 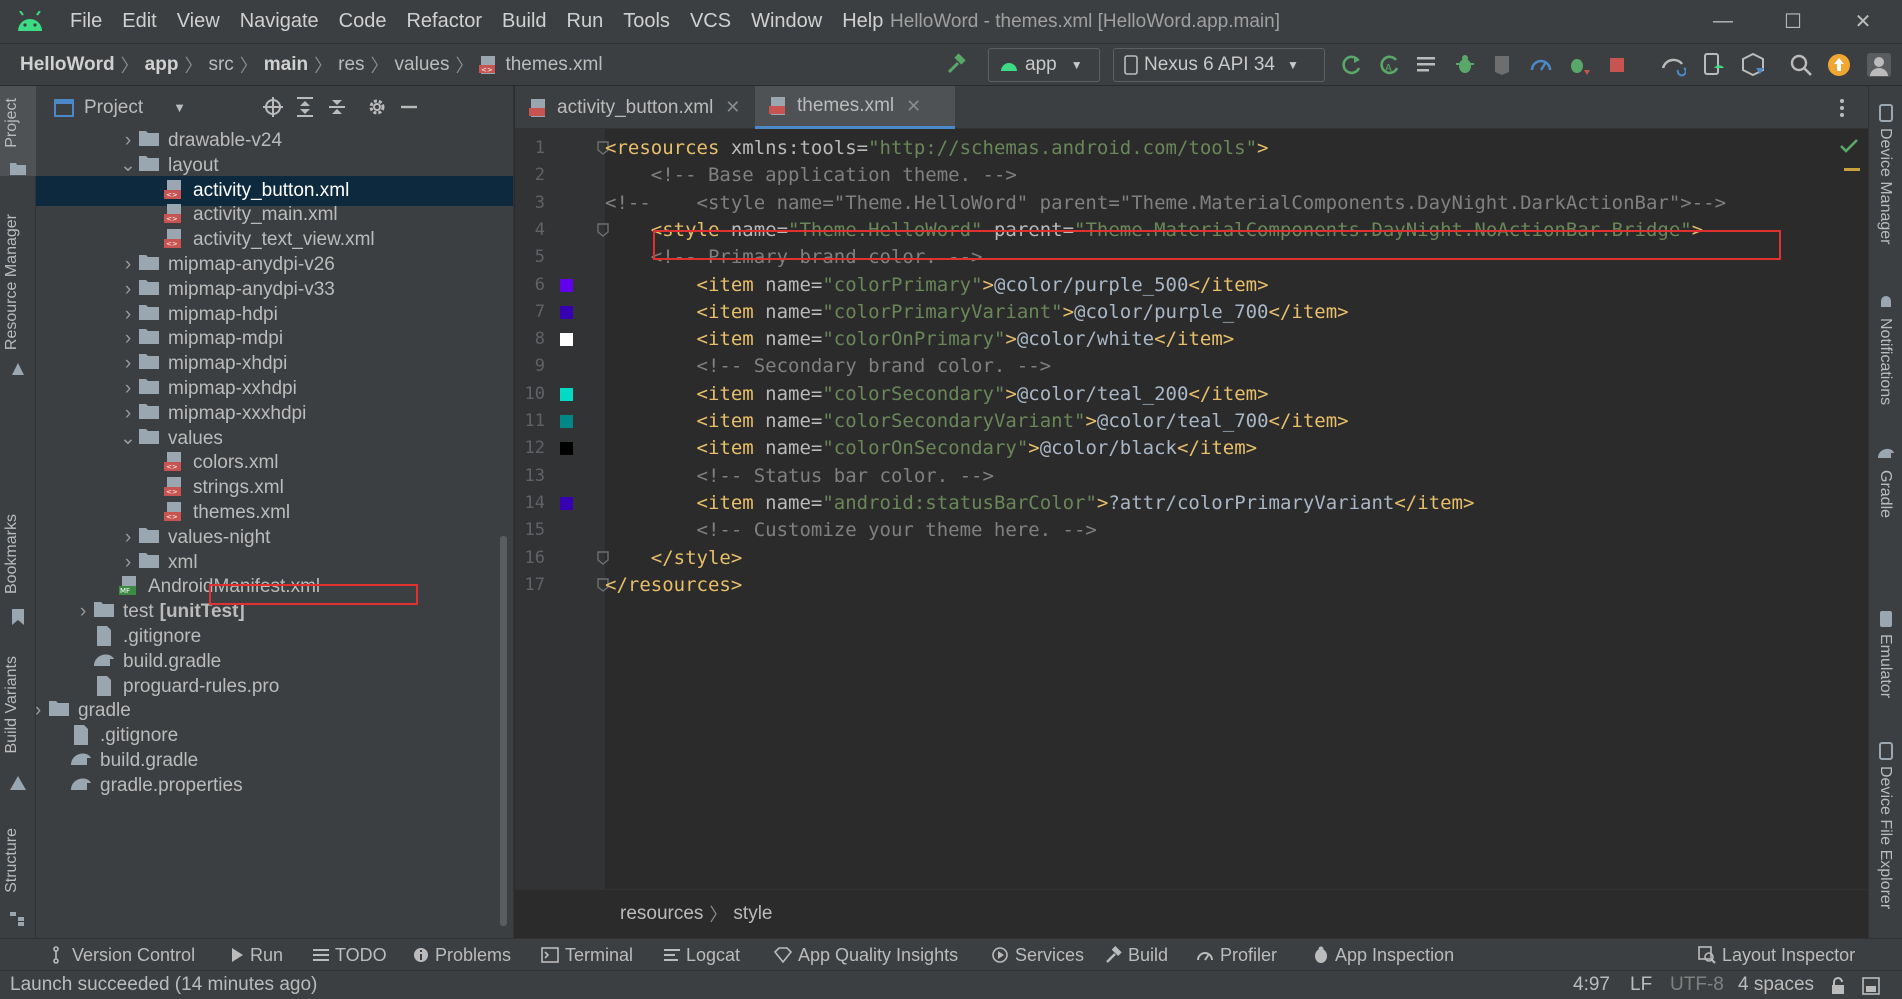 What do you see at coordinates (12, 705) in the screenshot?
I see `tool-build-variants: Build Variants` at bounding box center [12, 705].